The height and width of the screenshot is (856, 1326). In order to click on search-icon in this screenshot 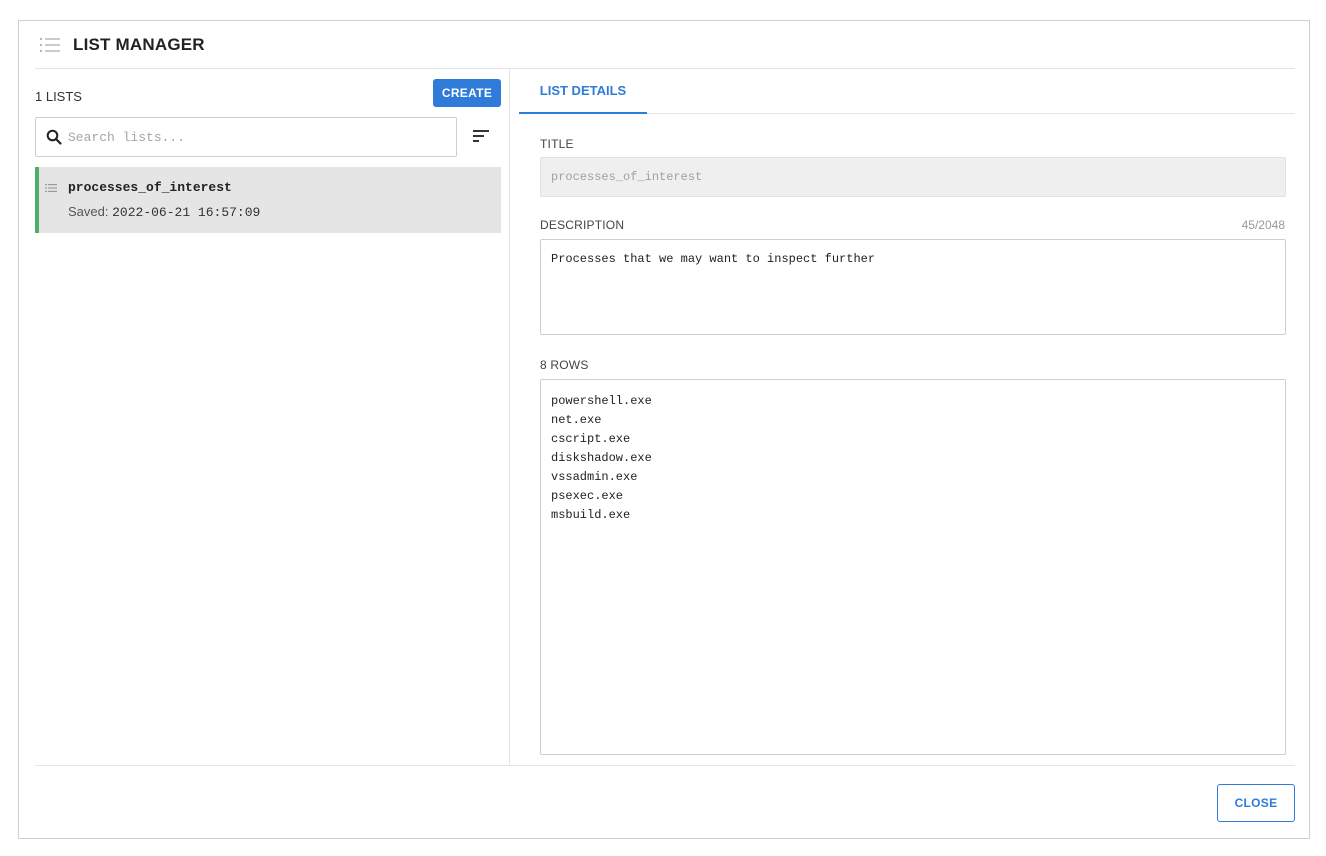, I will do `click(54, 137)`.